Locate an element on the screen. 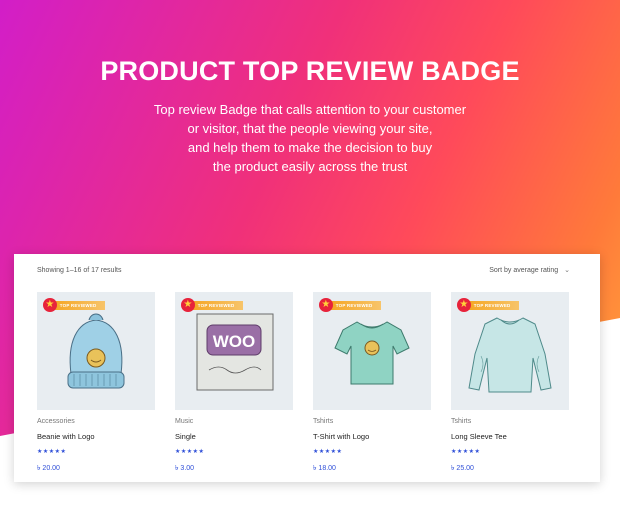 This screenshot has width=620, height=520. sort-dropdown: Sort by average rating ⌄ is located at coordinates (529, 270).